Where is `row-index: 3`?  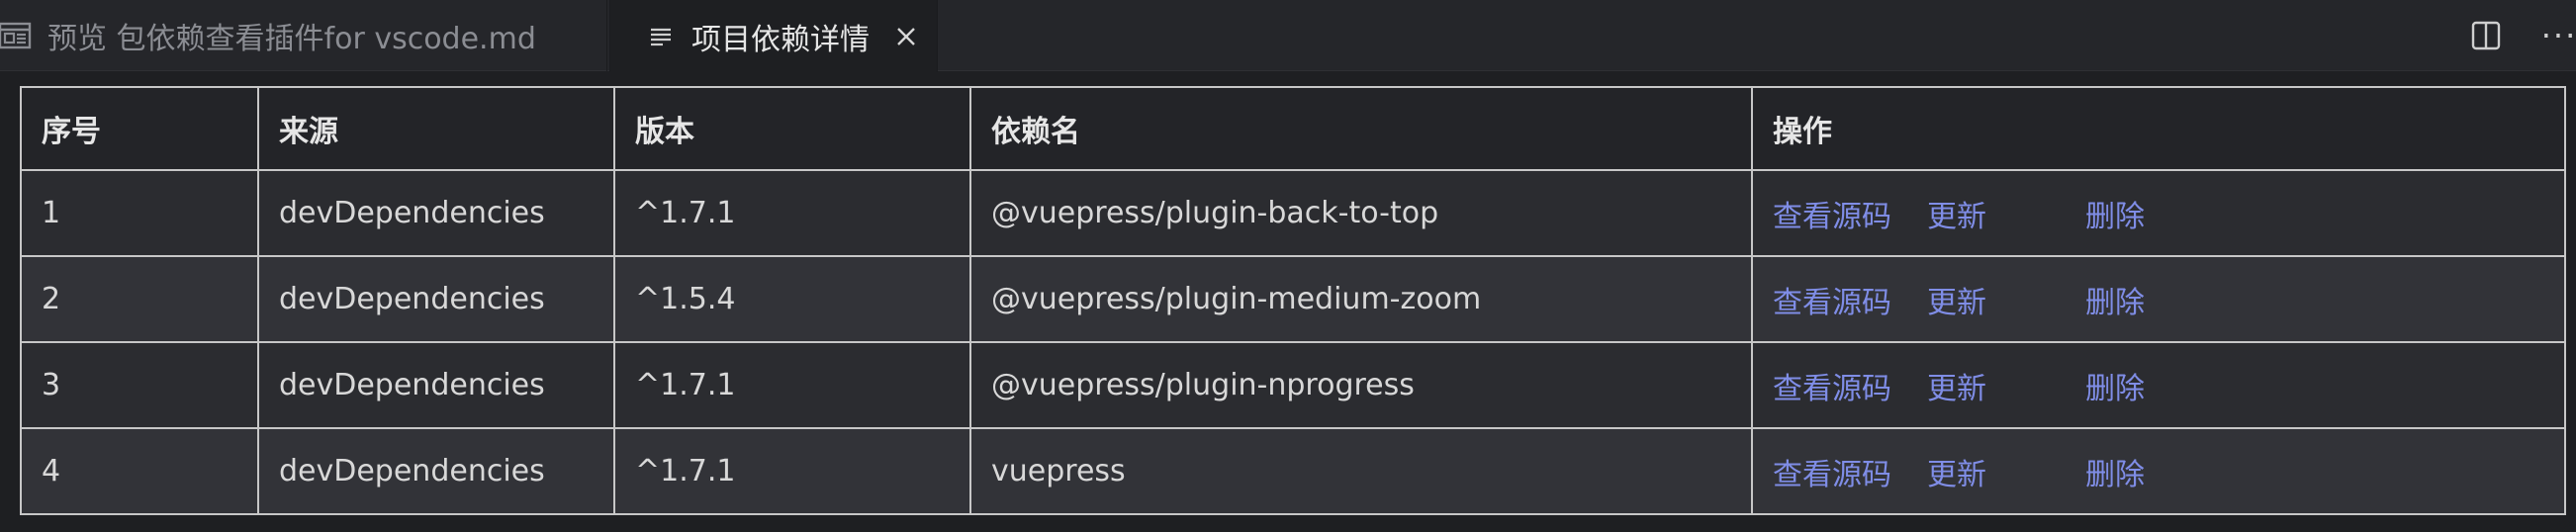
row-index: 3 is located at coordinates (139, 385).